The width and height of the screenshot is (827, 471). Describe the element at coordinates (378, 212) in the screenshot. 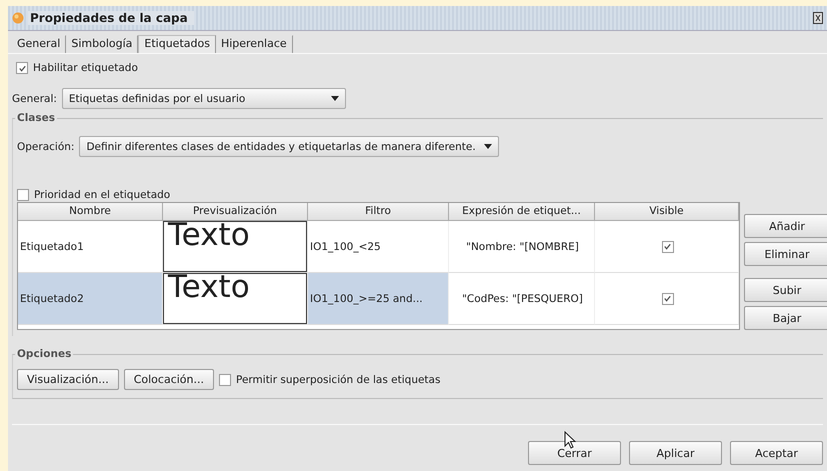

I see `column-header: Filtro` at that location.